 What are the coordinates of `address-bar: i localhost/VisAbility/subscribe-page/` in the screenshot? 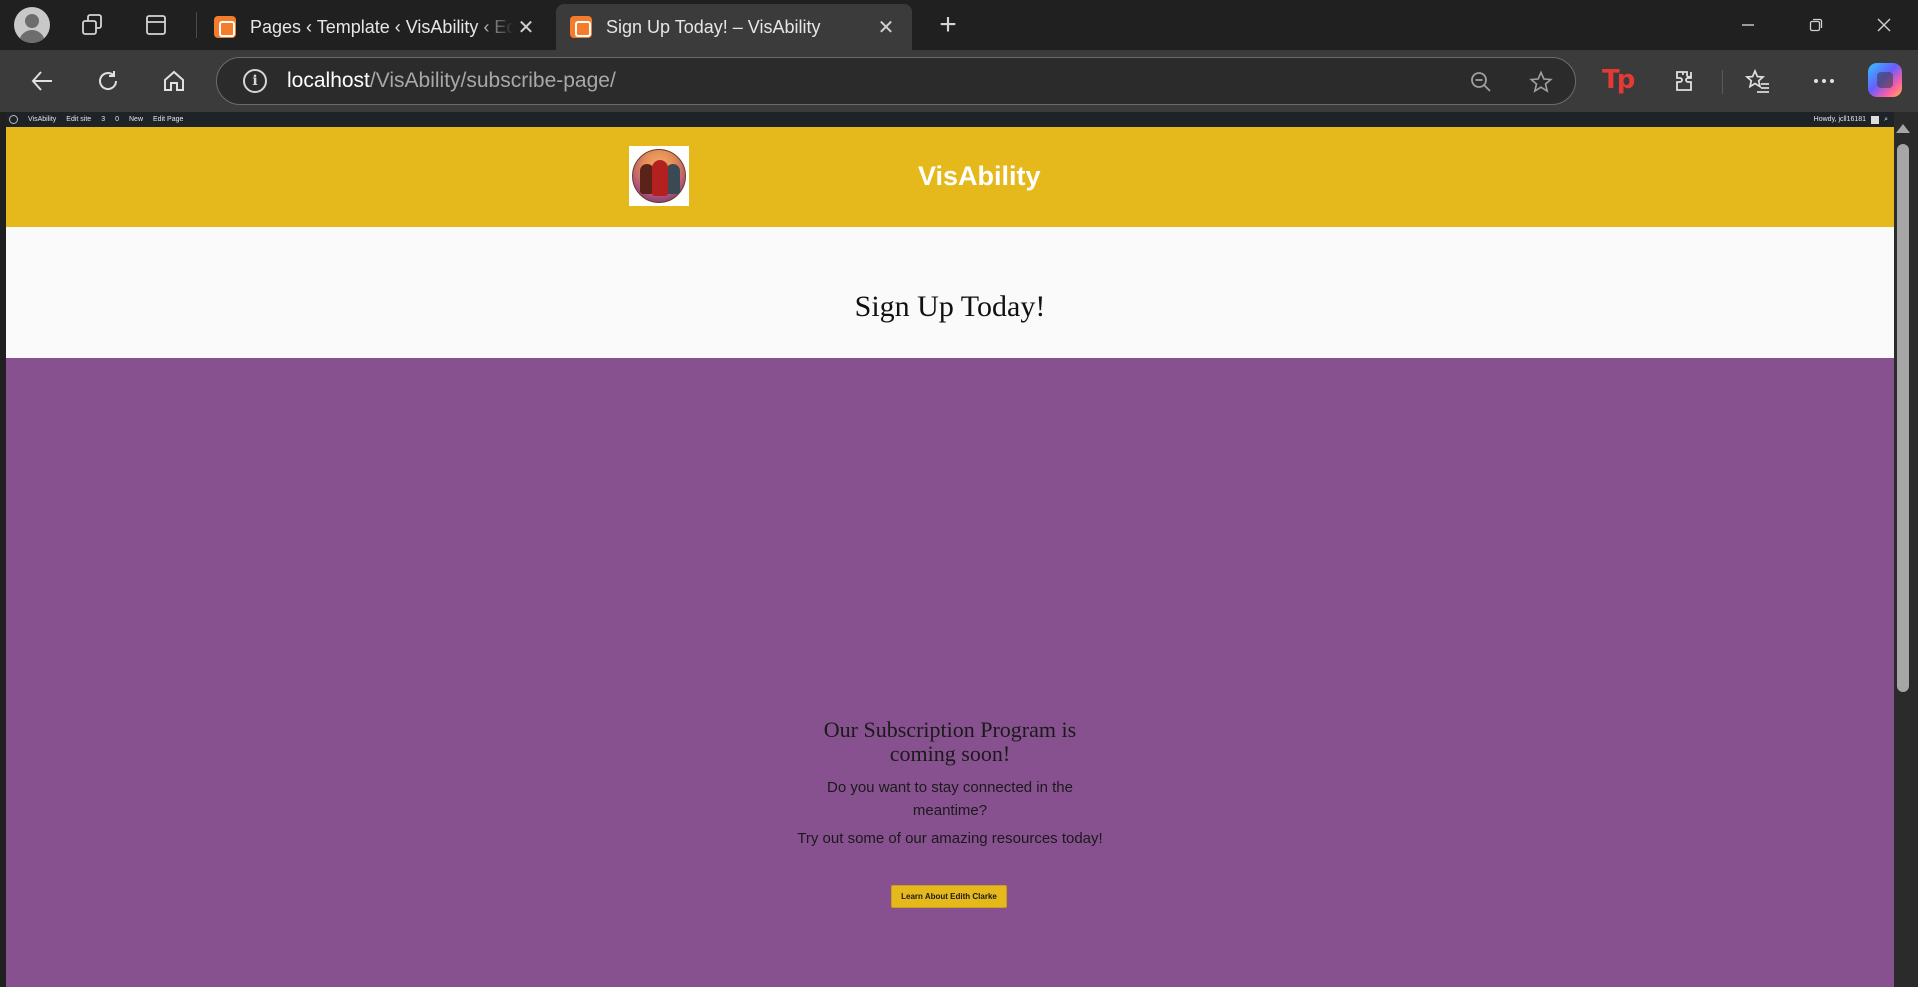 It's located at (896, 81).